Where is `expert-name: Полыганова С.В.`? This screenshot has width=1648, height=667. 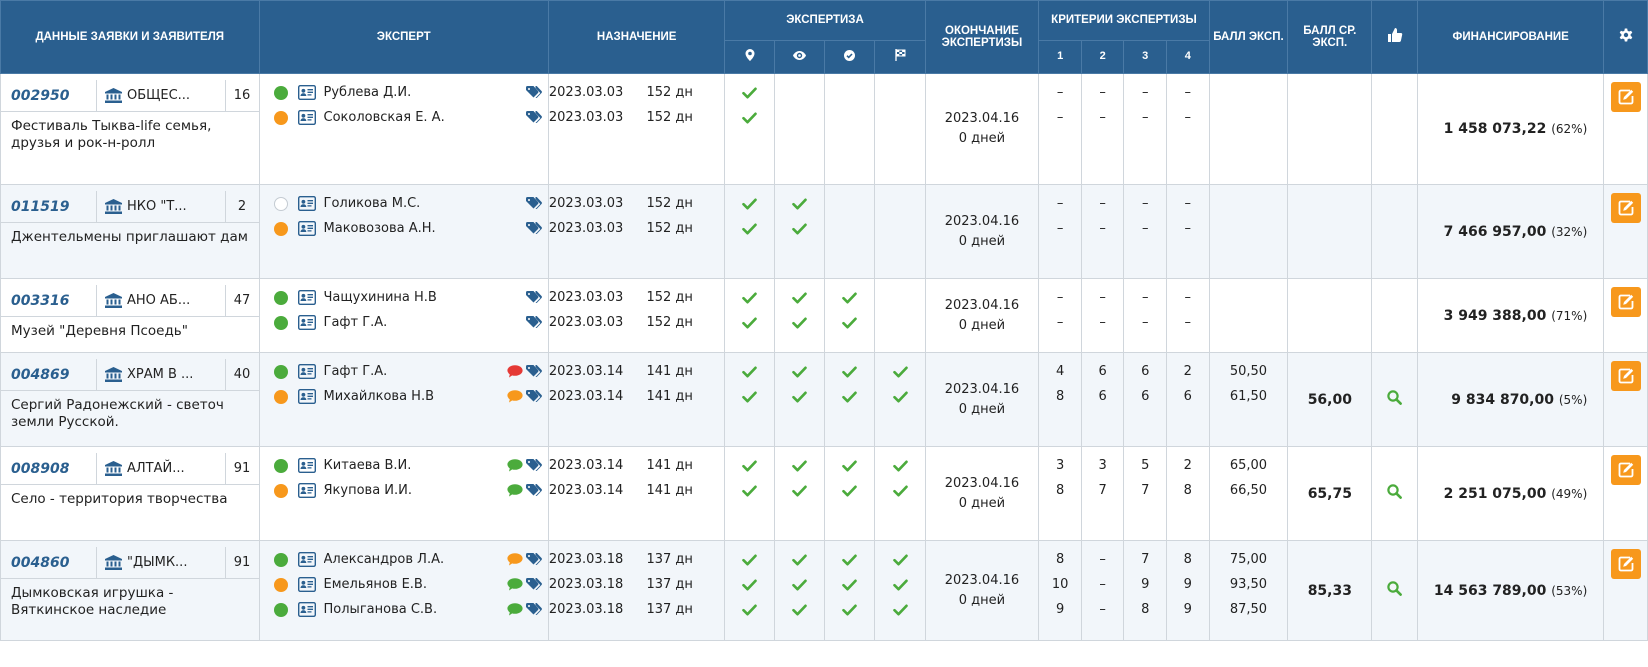 expert-name: Полыганова С.В. is located at coordinates (415, 609).